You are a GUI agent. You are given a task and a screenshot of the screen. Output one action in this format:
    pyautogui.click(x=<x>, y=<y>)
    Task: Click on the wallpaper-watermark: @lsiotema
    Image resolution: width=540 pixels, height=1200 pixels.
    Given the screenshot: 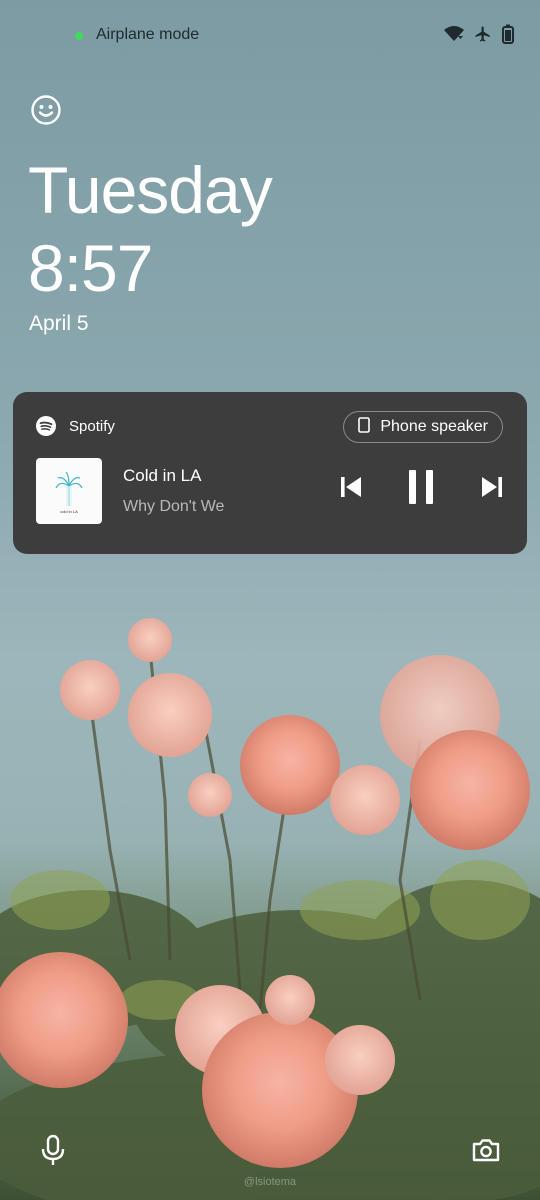 What is the action you would take?
    pyautogui.click(x=270, y=1182)
    